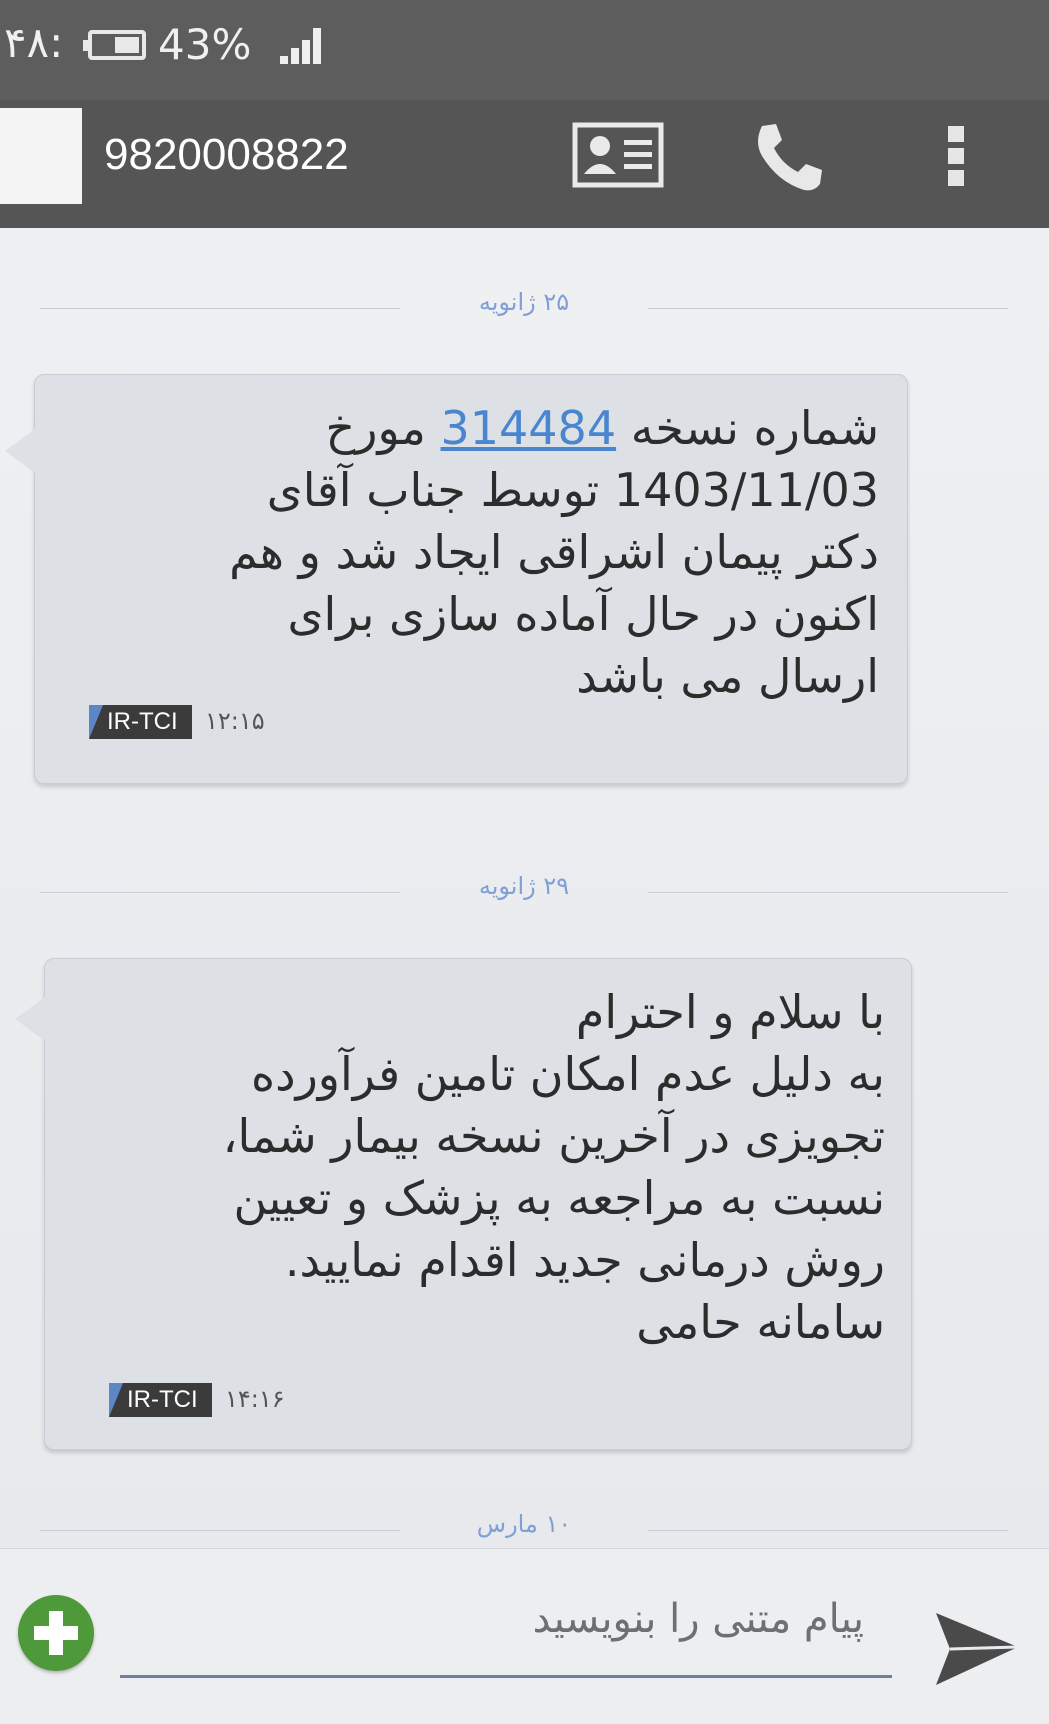 The height and width of the screenshot is (1724, 1049). I want to click on message-line: اکنون در حال آماده سازی برای, so click(583, 614).